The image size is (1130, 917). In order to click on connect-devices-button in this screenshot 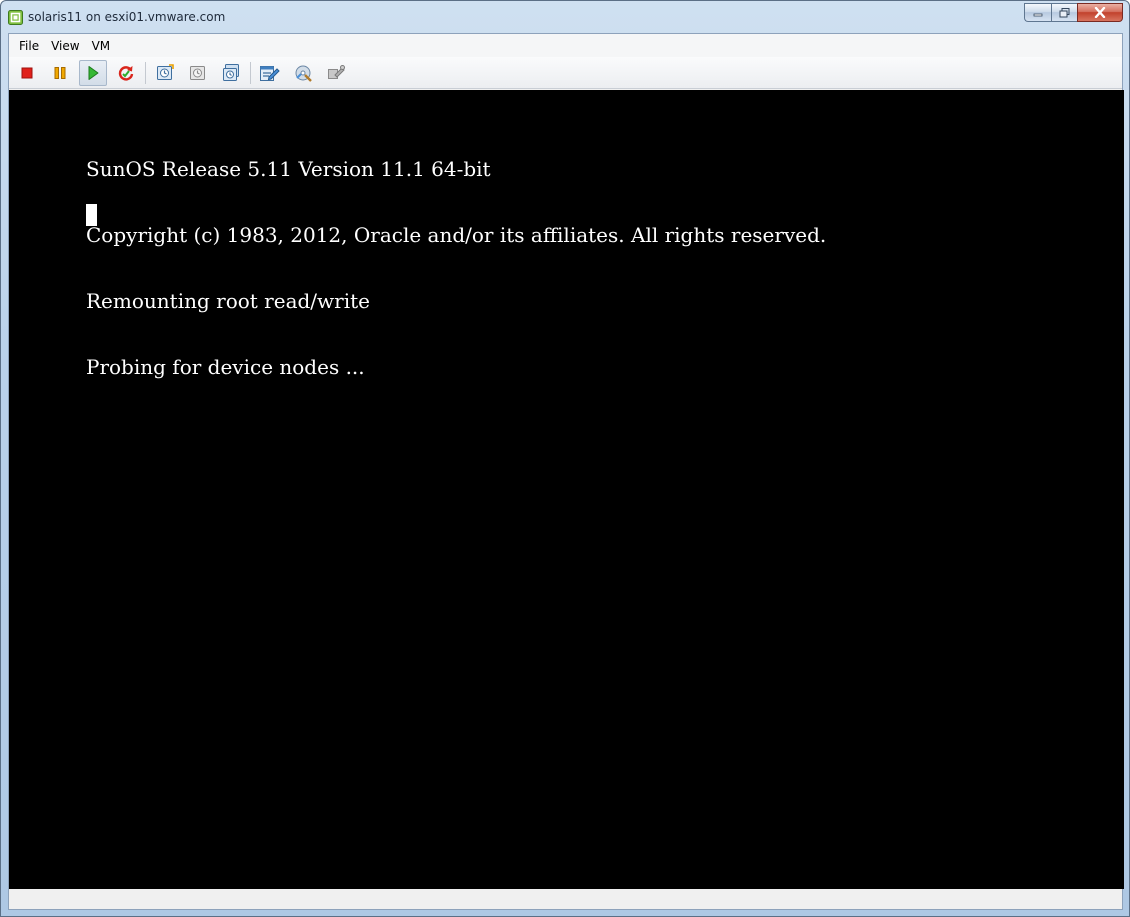, I will do `click(303, 73)`.